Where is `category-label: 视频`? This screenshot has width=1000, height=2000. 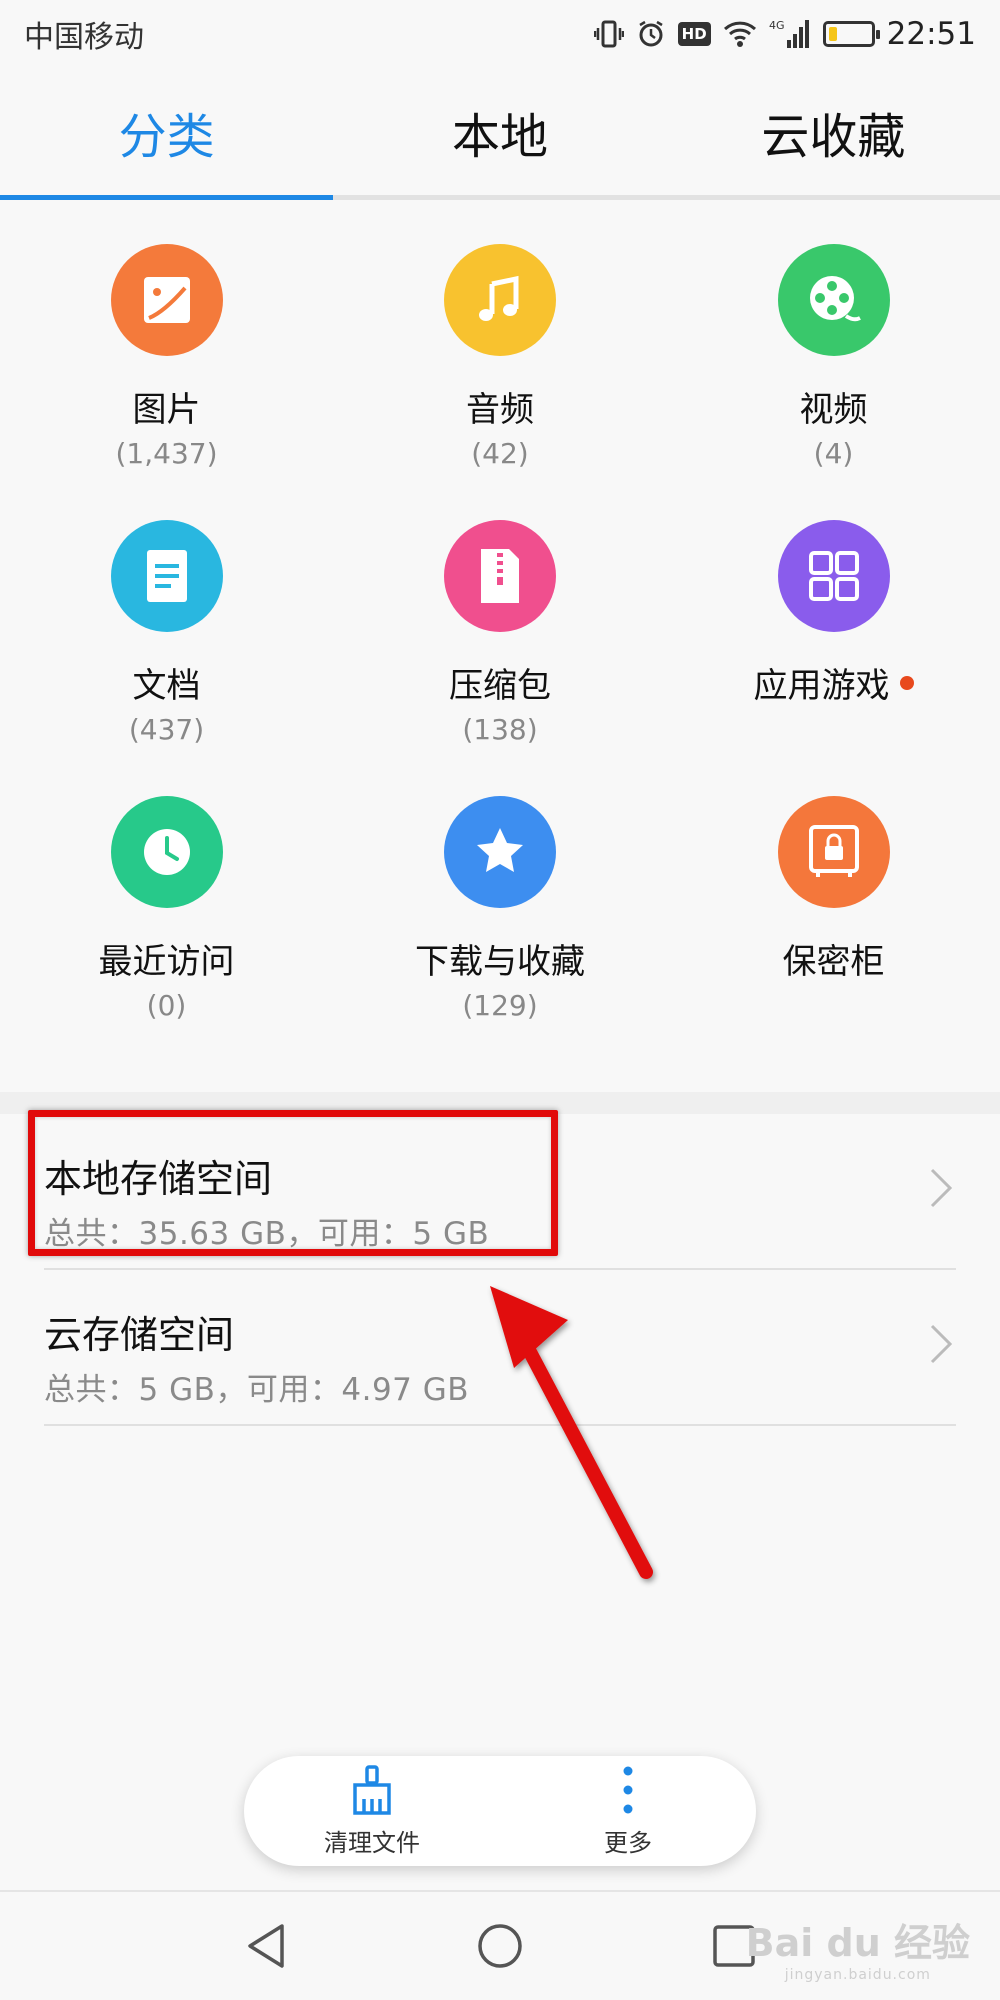 category-label: 视频 is located at coordinates (833, 410).